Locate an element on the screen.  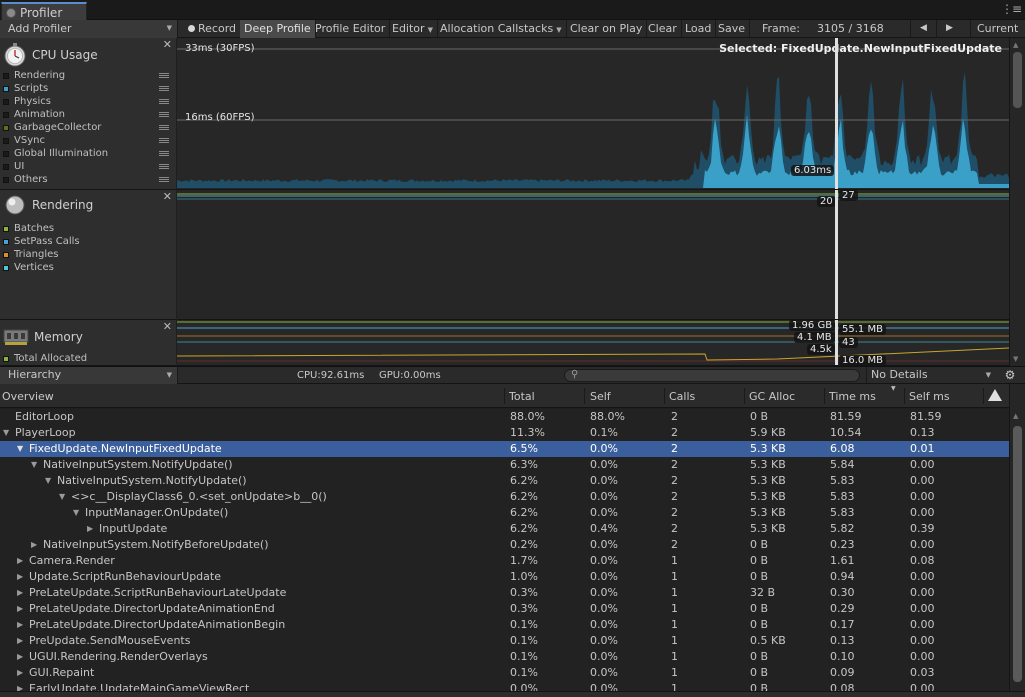
previous-frame-button: ◀ is located at coordinates (923, 29).